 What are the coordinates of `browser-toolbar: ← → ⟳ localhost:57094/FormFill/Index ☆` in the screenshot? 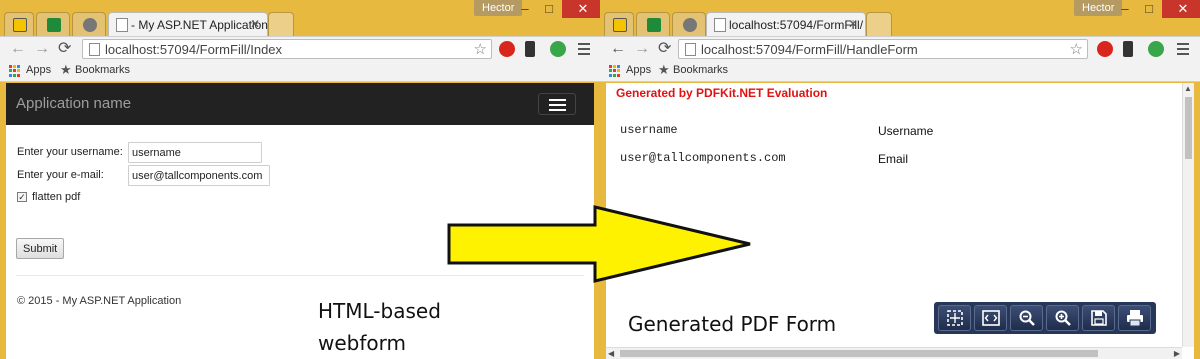 It's located at (300, 48).